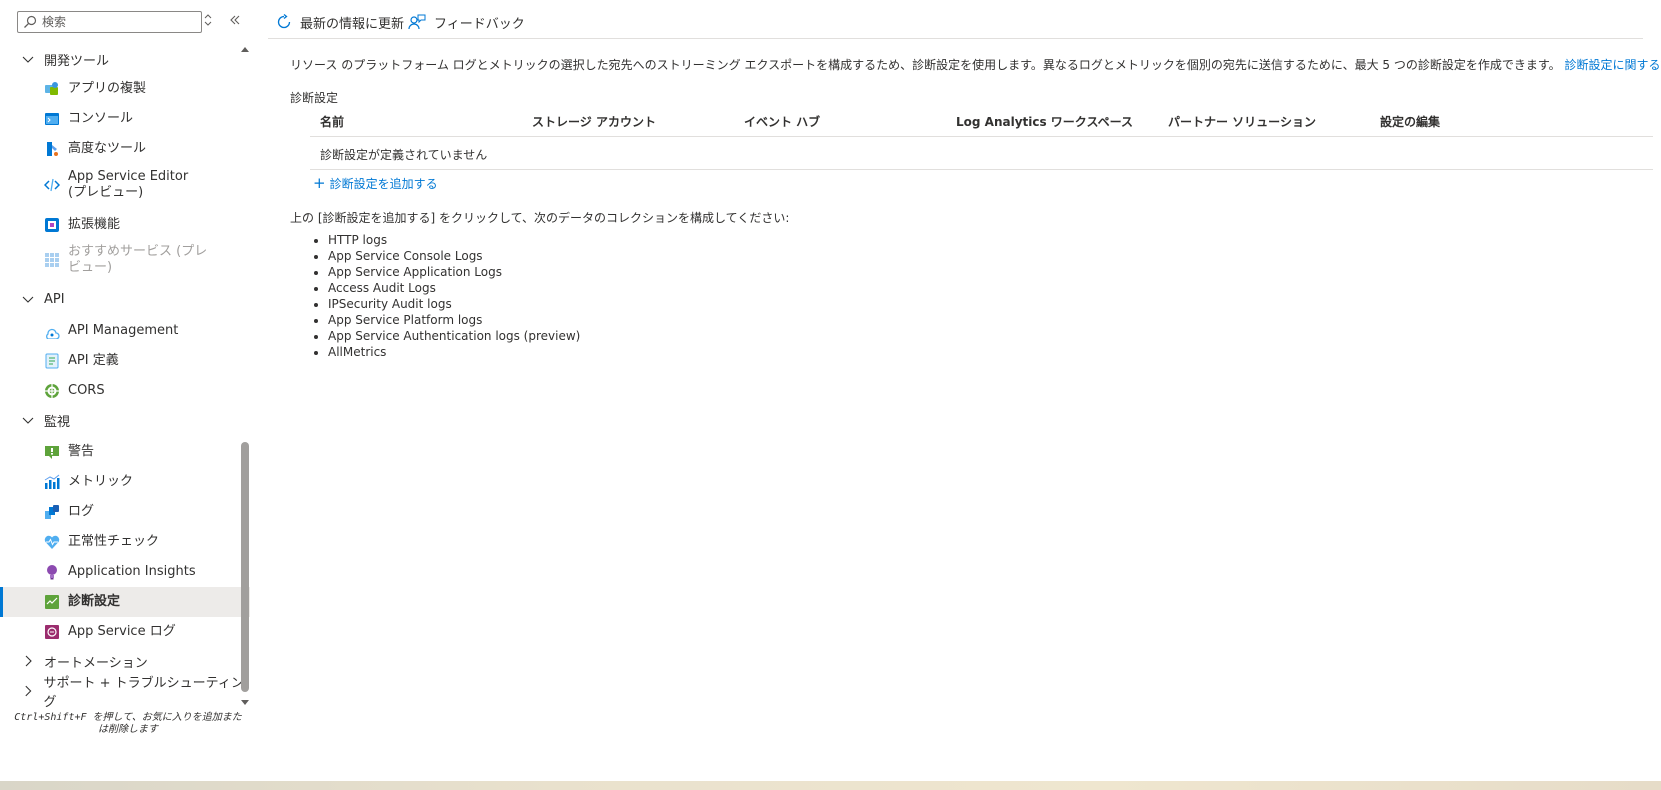 This screenshot has width=1661, height=790. Describe the element at coordinates (86, 390) in the screenshot. I see `menu-item-label: CORS` at that location.